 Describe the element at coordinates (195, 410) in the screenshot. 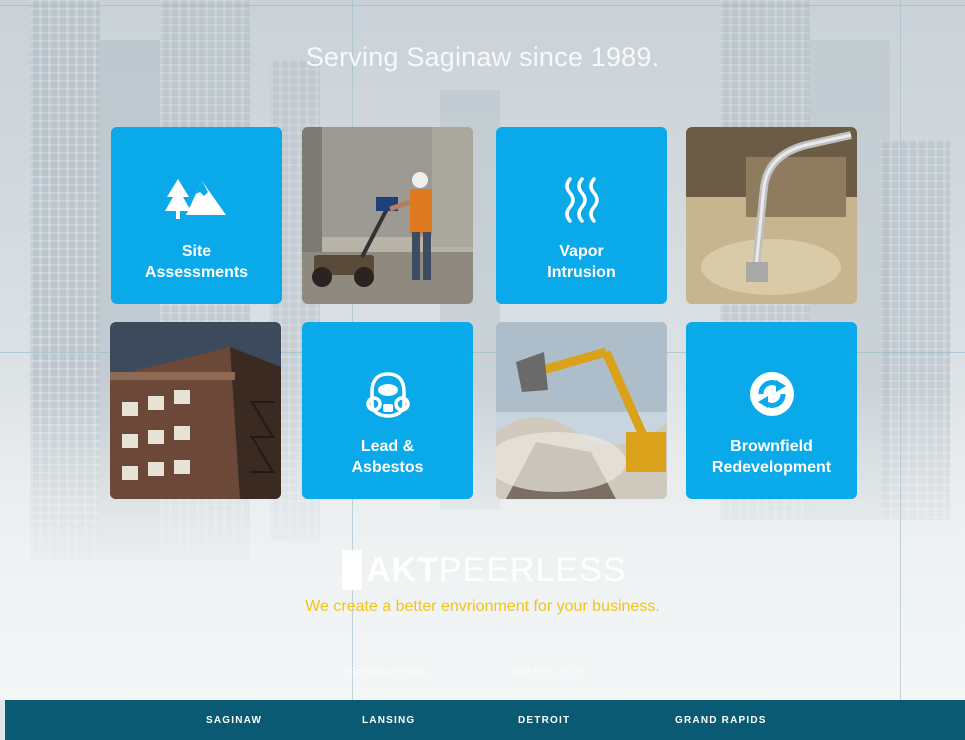

I see `brick-building-photo` at that location.